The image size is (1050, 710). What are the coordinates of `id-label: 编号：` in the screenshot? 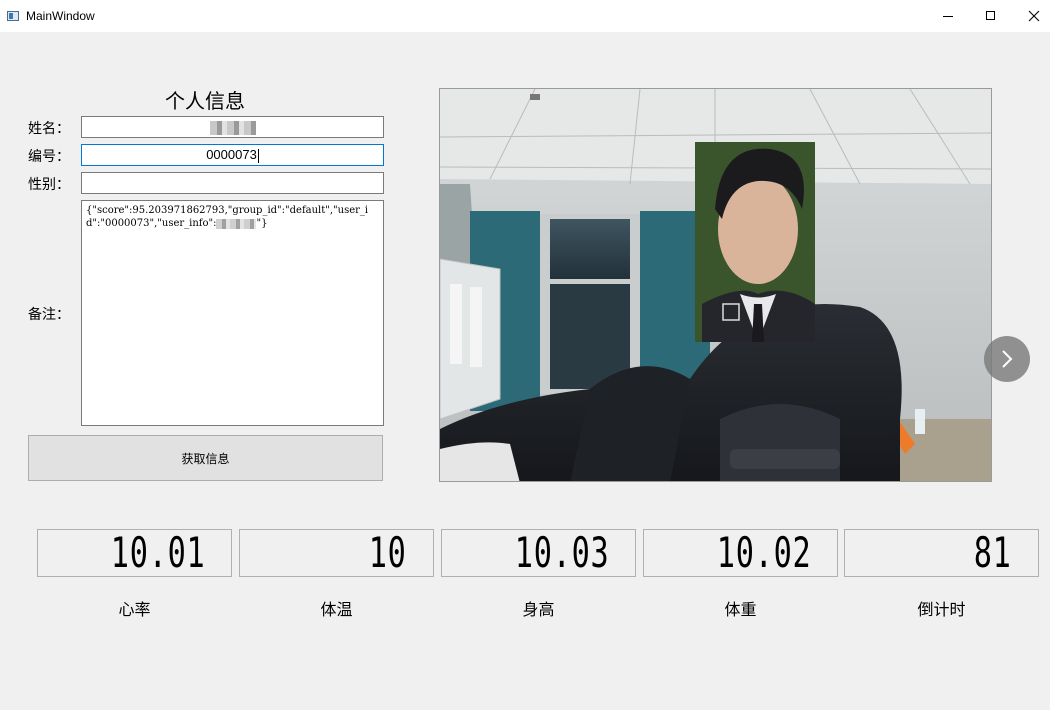 It's located at (49, 157).